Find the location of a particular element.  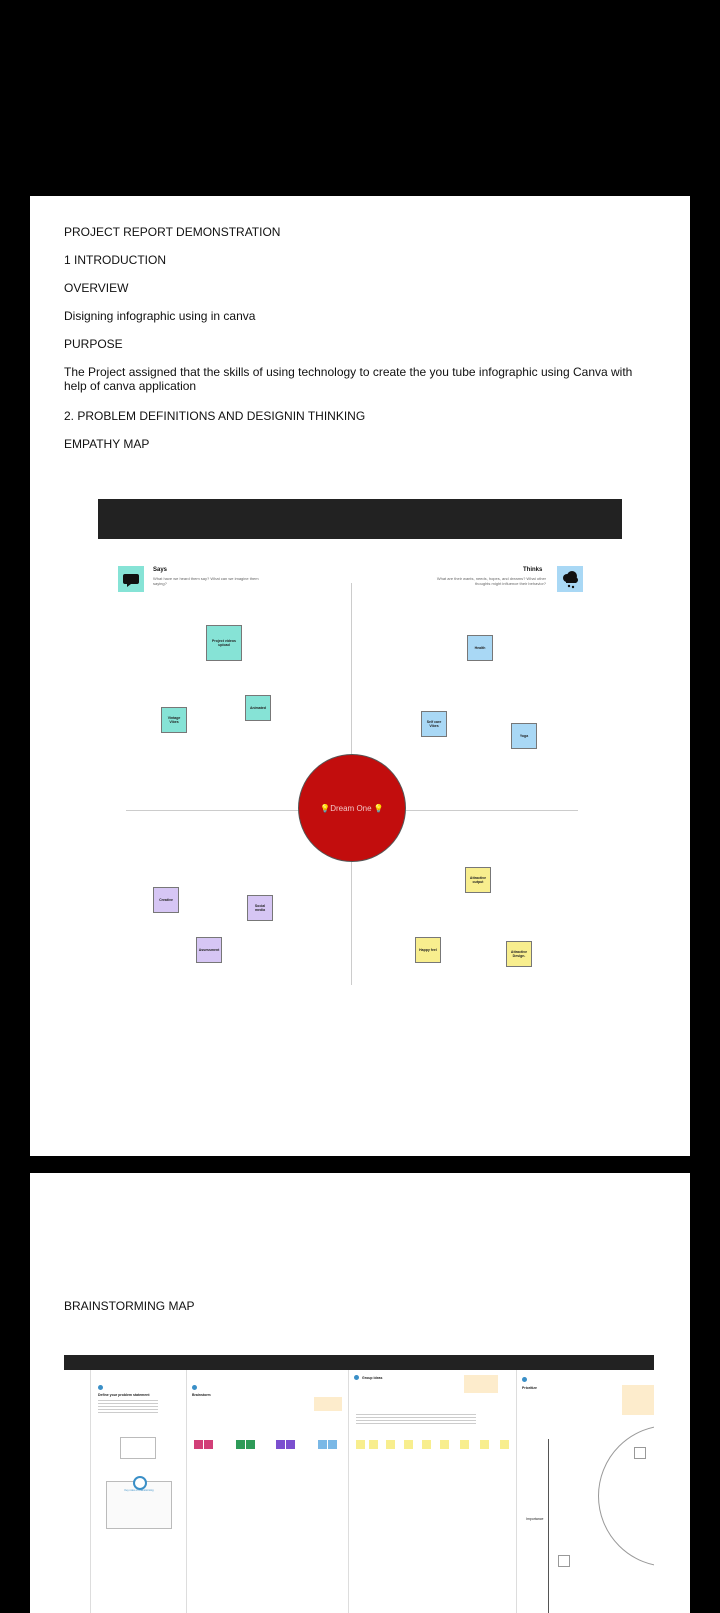

sticky-note: Animated is located at coordinates (258, 708).